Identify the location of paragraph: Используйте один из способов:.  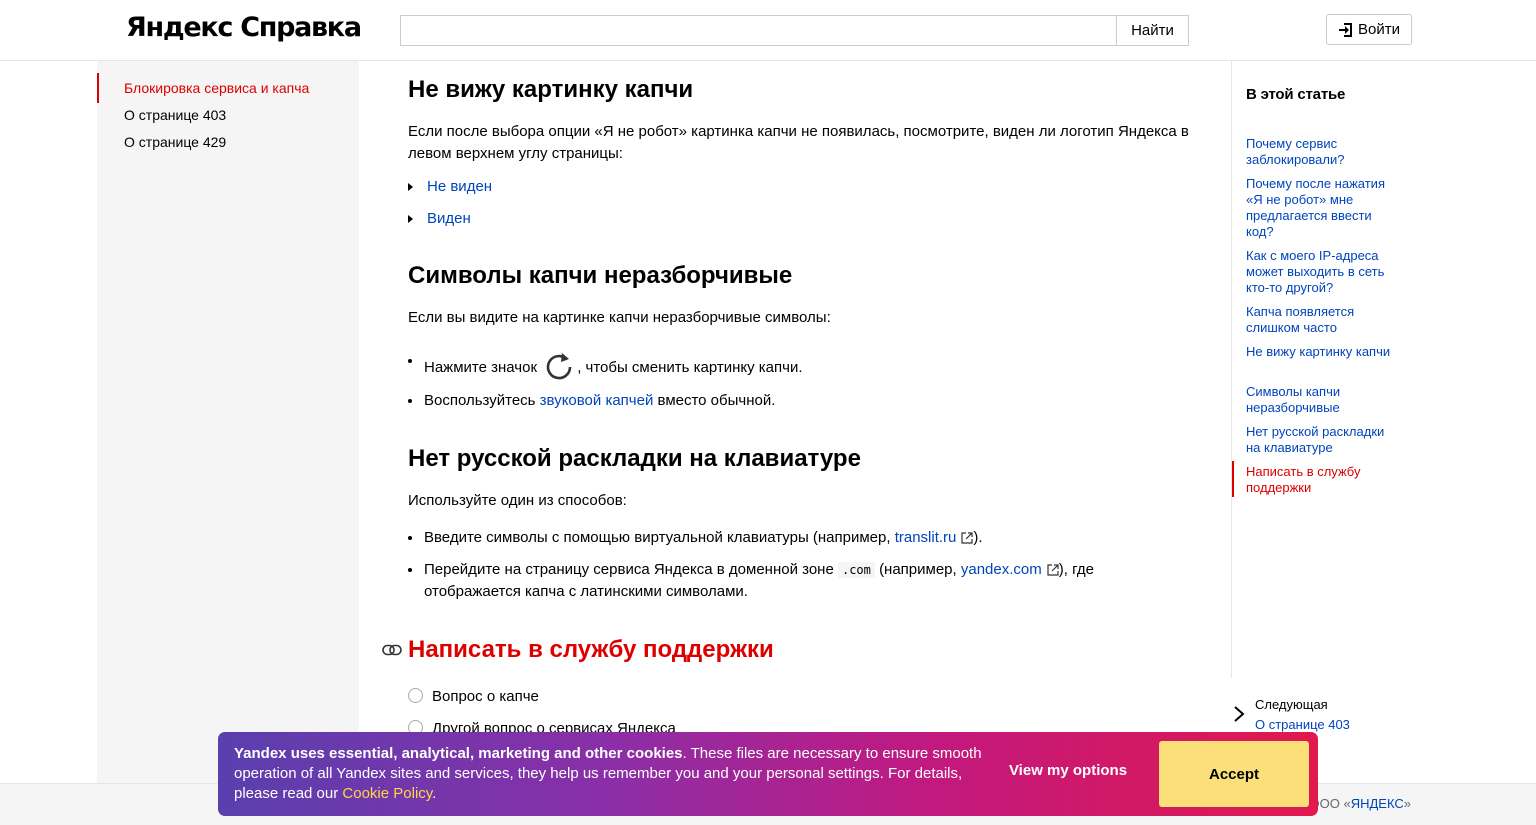
(517, 500).